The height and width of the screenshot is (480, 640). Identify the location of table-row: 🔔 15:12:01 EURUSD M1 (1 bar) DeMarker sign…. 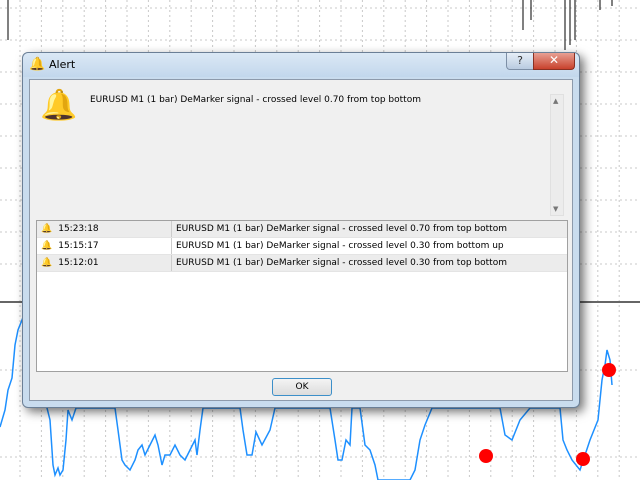
(302, 263).